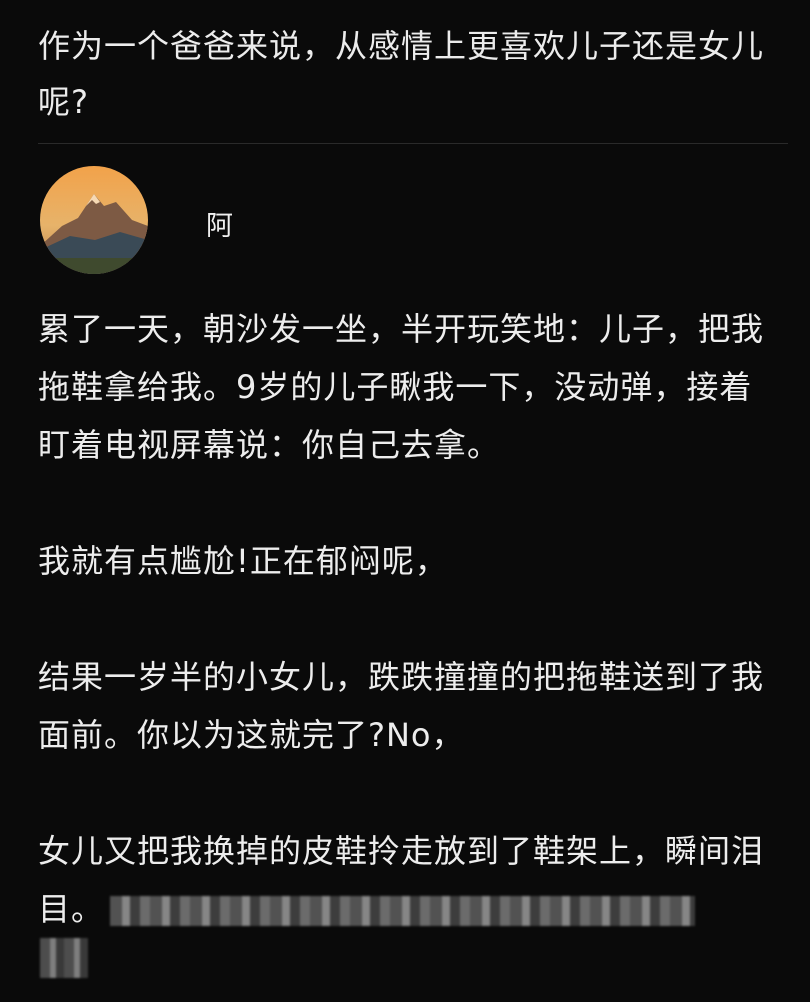  I want to click on answer-paragraph: 结果一岁半的小女儿，跌跌撞撞的把拖鞋送到了我面前。你以为这就完了?No，, so click(401, 706).